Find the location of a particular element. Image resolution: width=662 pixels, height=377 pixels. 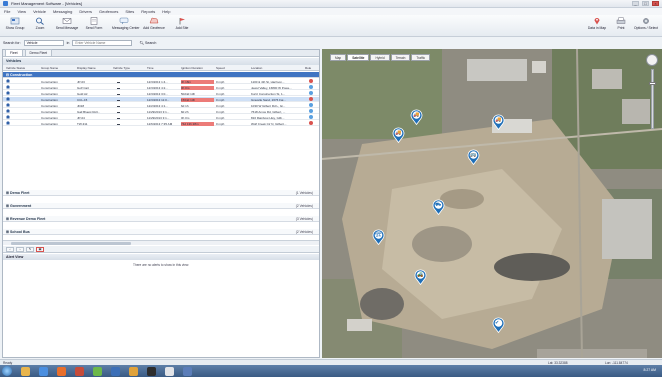

data-in-map-button: Data in Map is located at coordinates (597, 26).